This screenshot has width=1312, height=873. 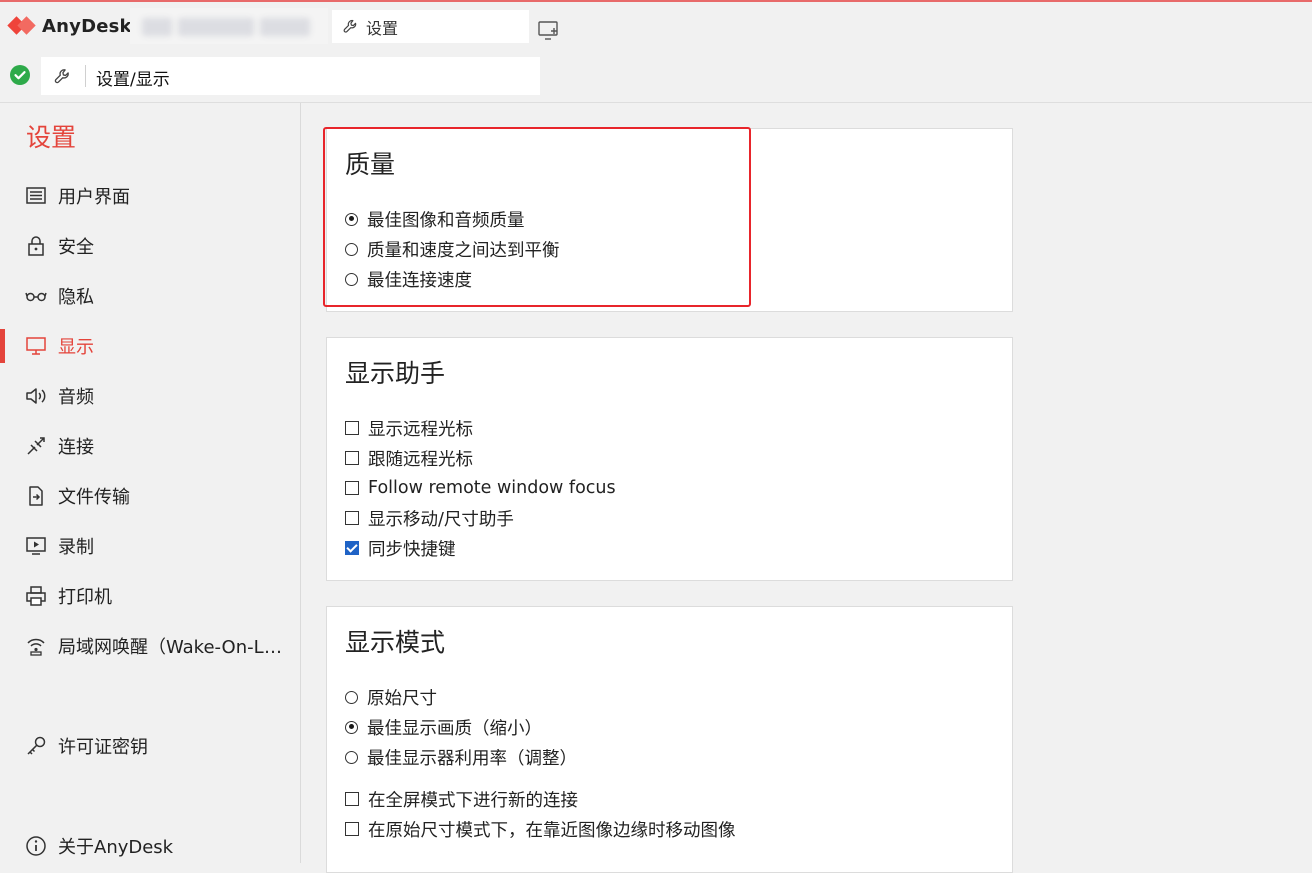 I want to click on quality-option-balanced: 质量和速度之间达到平衡, so click(x=452, y=249).